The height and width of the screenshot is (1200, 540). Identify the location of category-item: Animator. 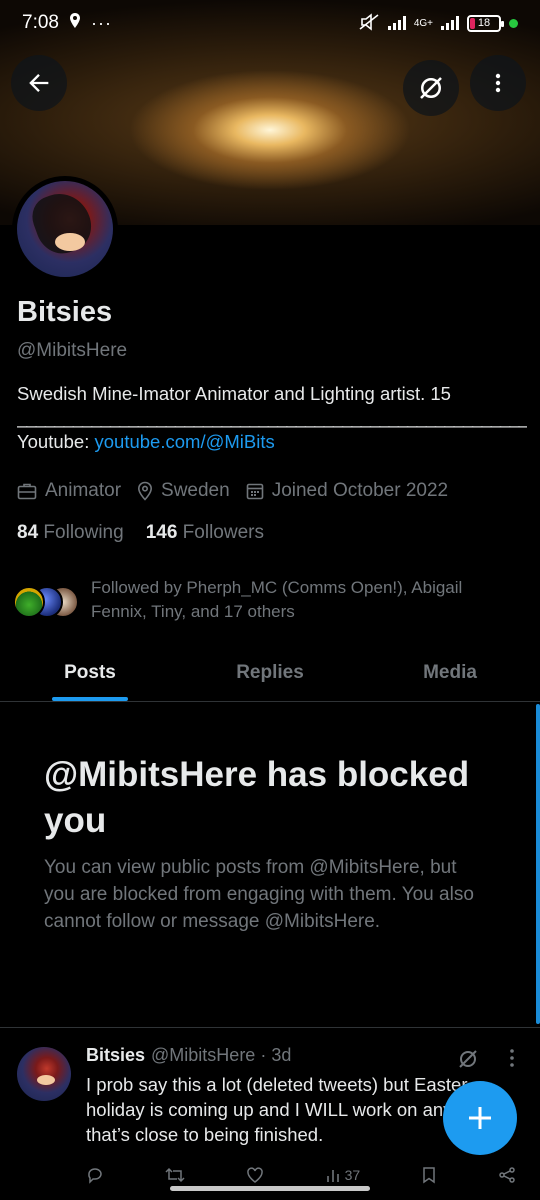
(69, 491).